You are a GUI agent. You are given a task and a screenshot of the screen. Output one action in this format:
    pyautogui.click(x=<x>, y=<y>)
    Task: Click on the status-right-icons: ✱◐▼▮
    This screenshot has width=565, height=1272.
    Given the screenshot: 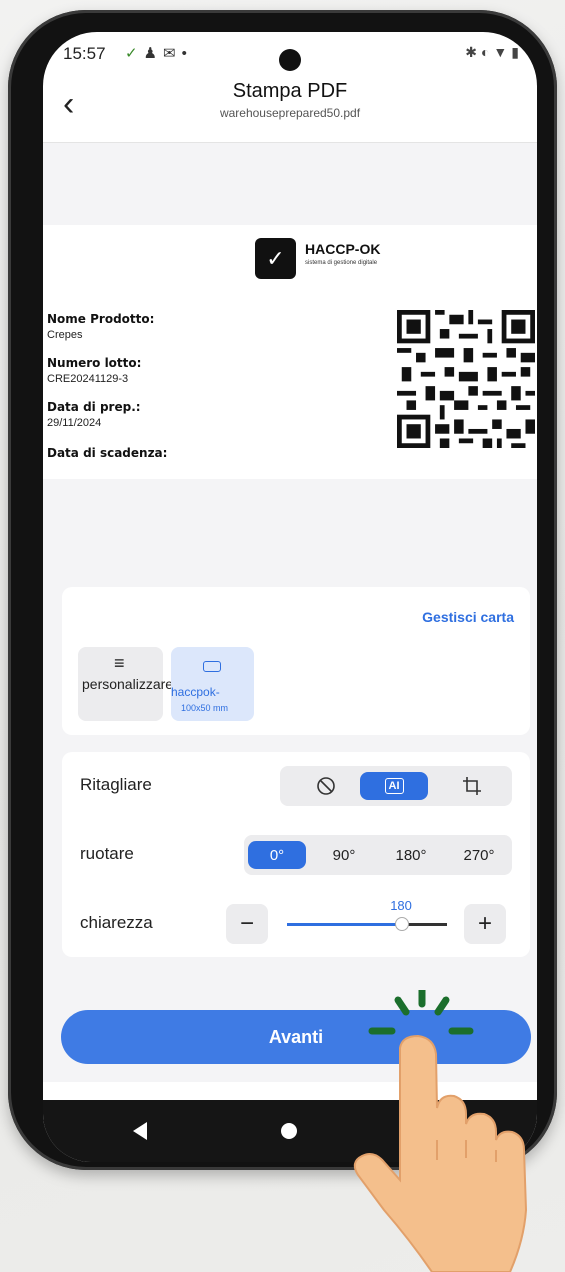 What is the action you would take?
    pyautogui.click(x=494, y=52)
    